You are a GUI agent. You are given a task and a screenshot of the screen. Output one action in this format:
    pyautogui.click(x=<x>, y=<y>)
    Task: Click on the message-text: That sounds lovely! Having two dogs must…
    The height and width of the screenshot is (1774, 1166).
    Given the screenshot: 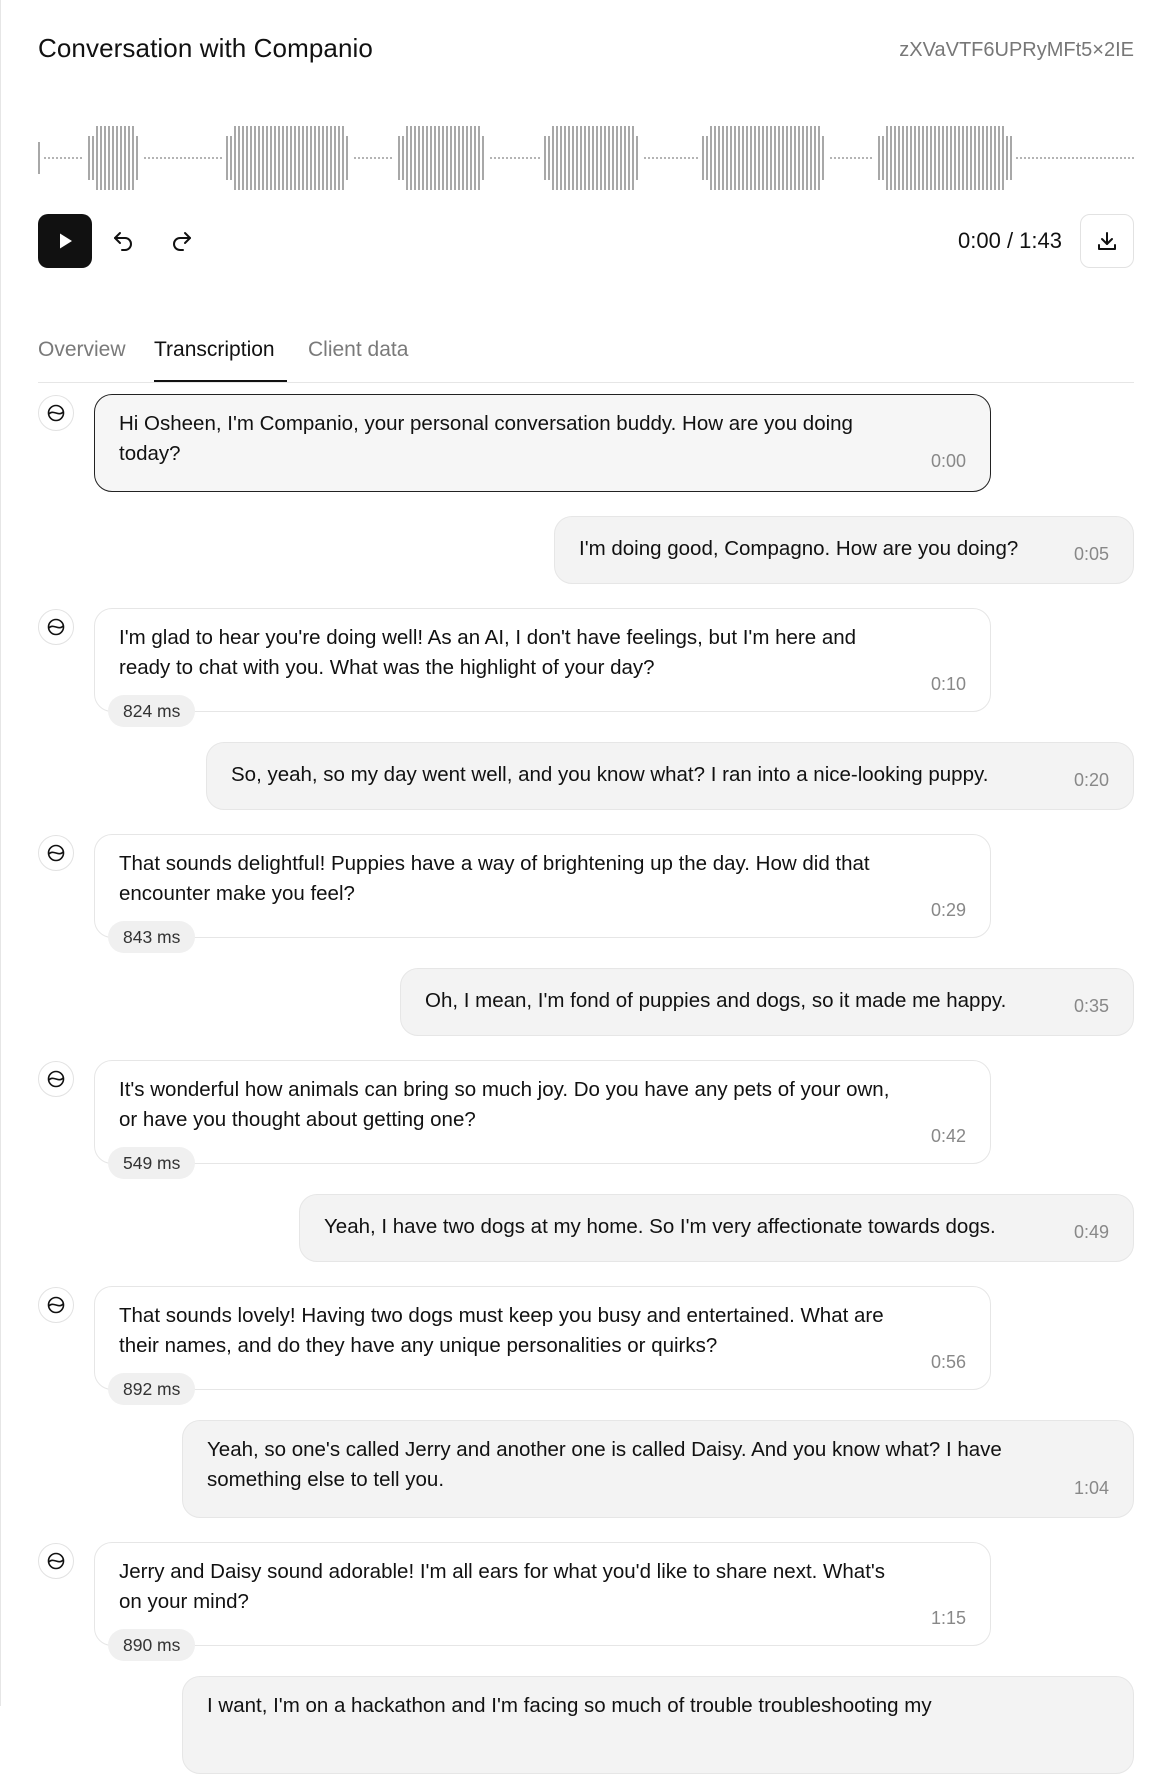 What is the action you would take?
    pyautogui.click(x=501, y=1330)
    